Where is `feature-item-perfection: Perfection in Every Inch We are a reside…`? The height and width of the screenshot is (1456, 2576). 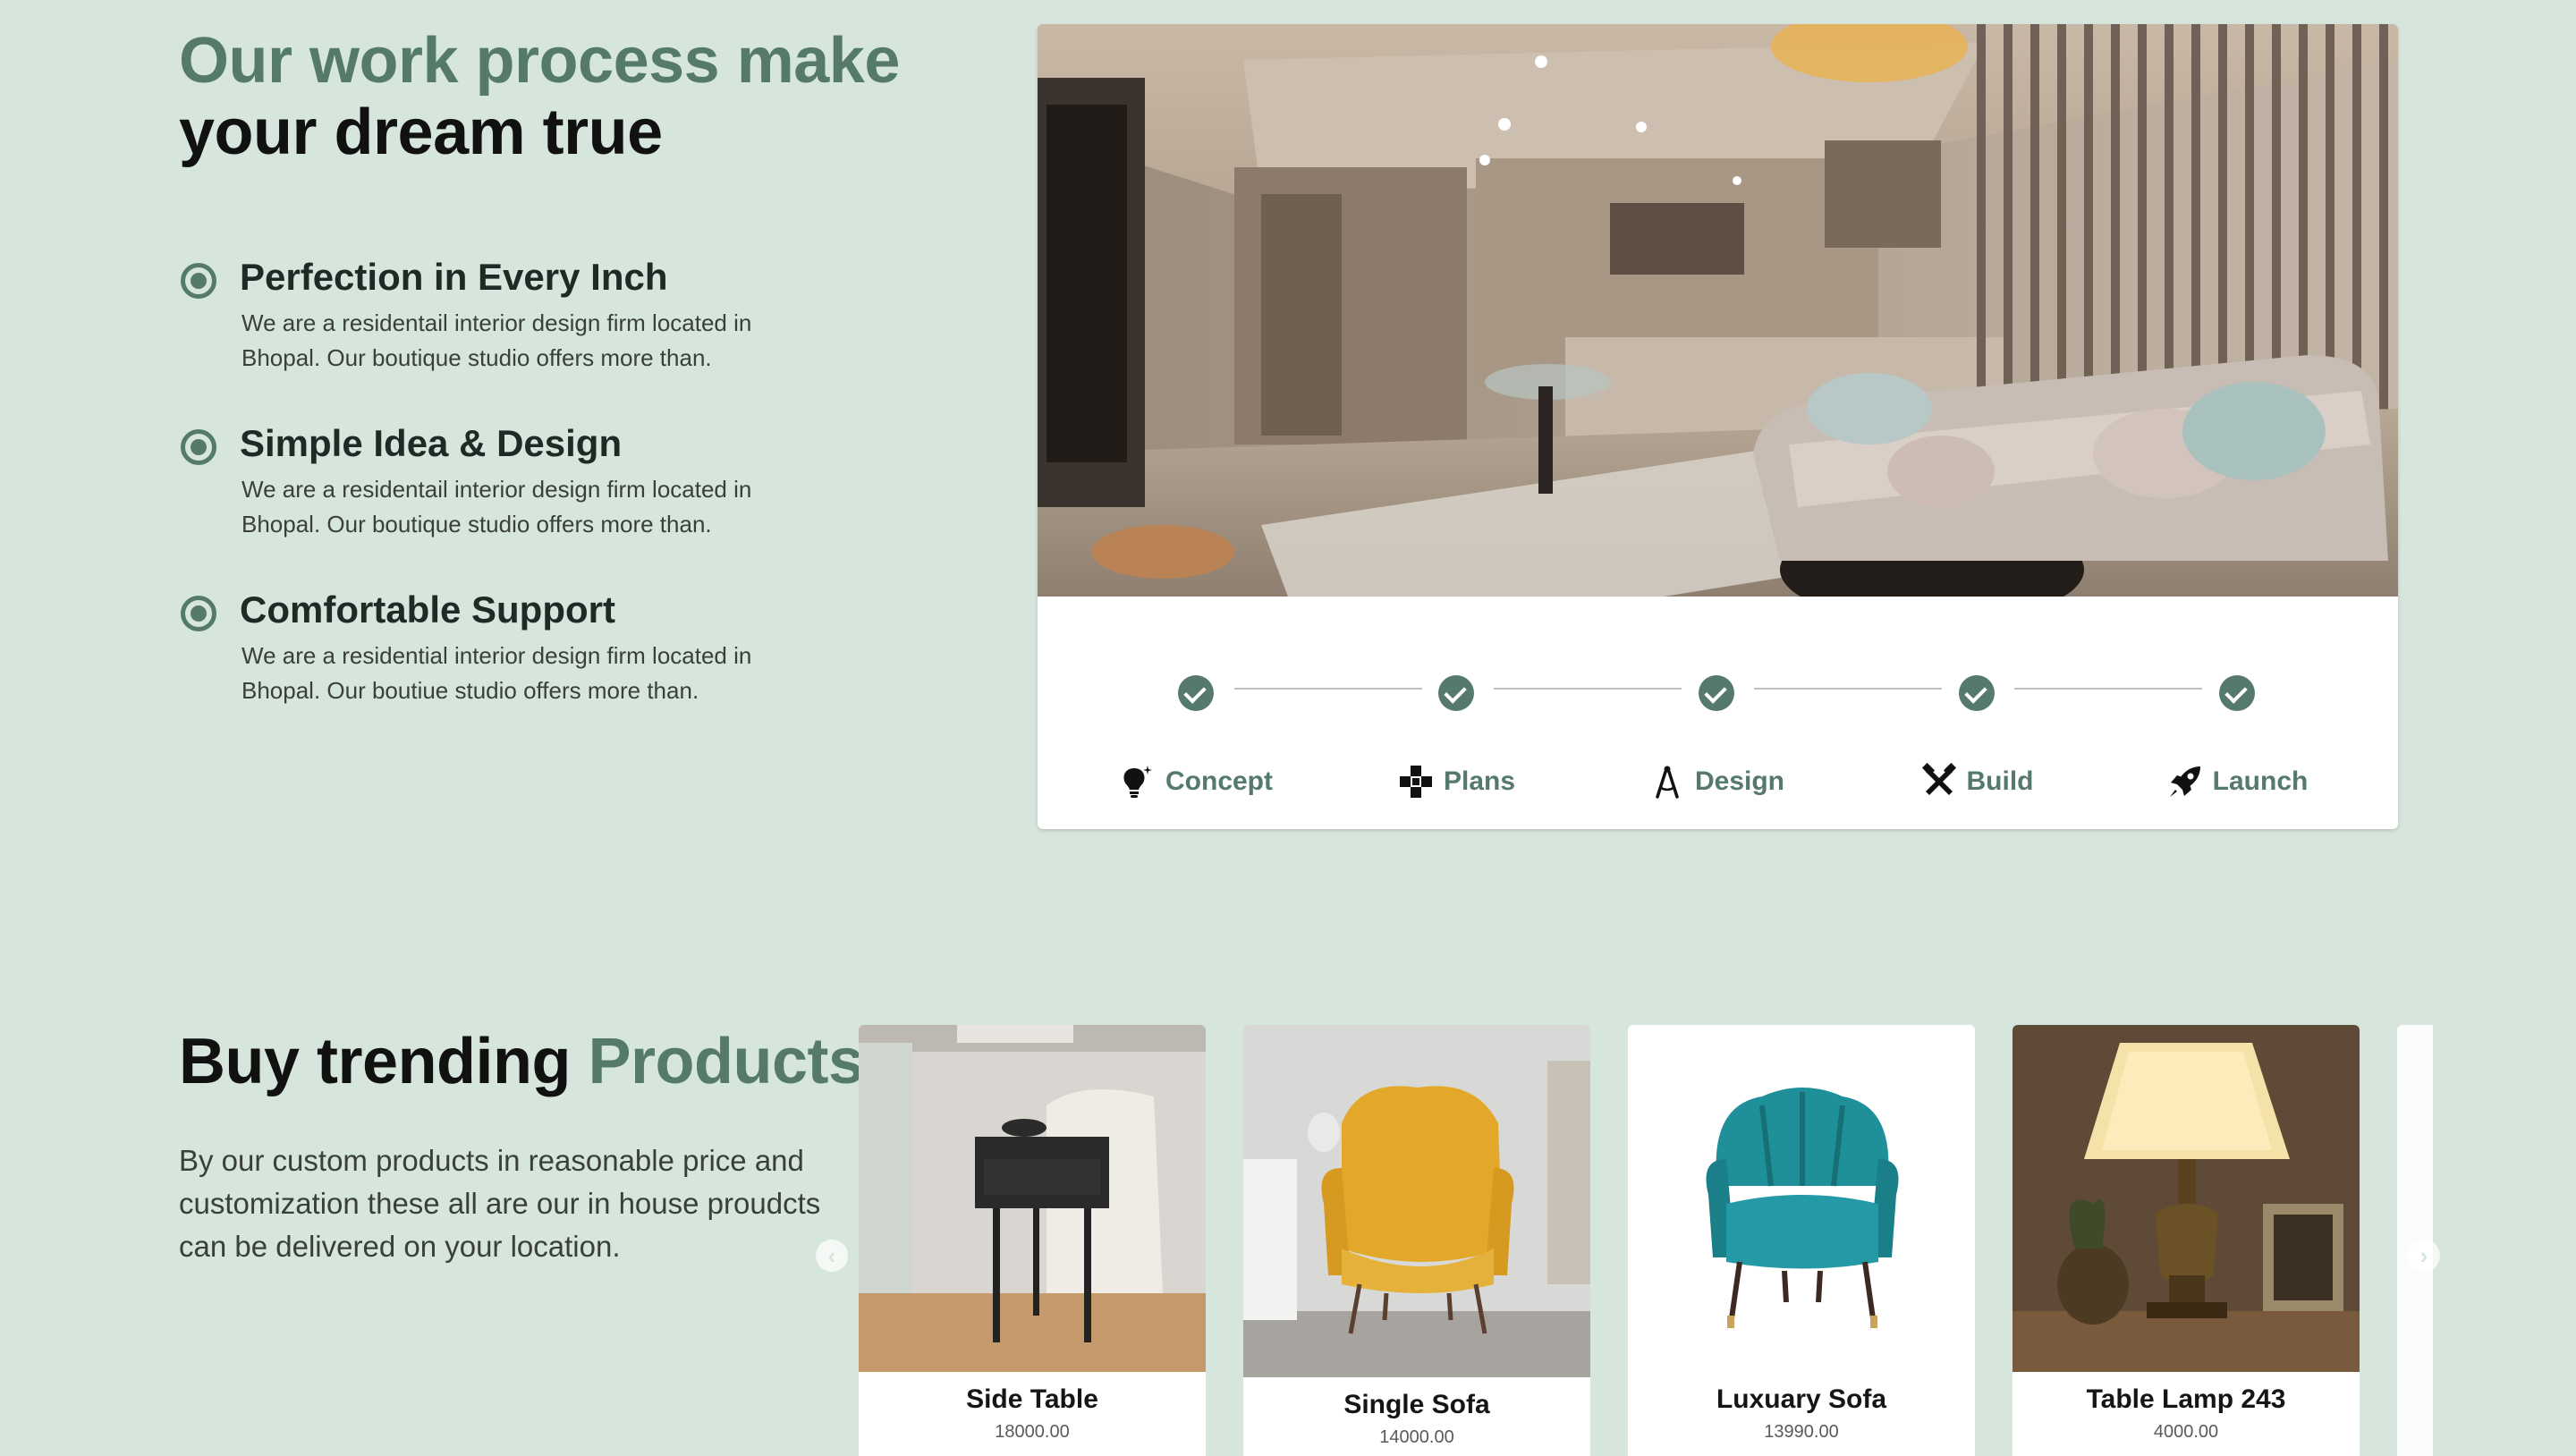 feature-item-perfection: Perfection in Every Inch We are a reside… is located at coordinates (545, 315).